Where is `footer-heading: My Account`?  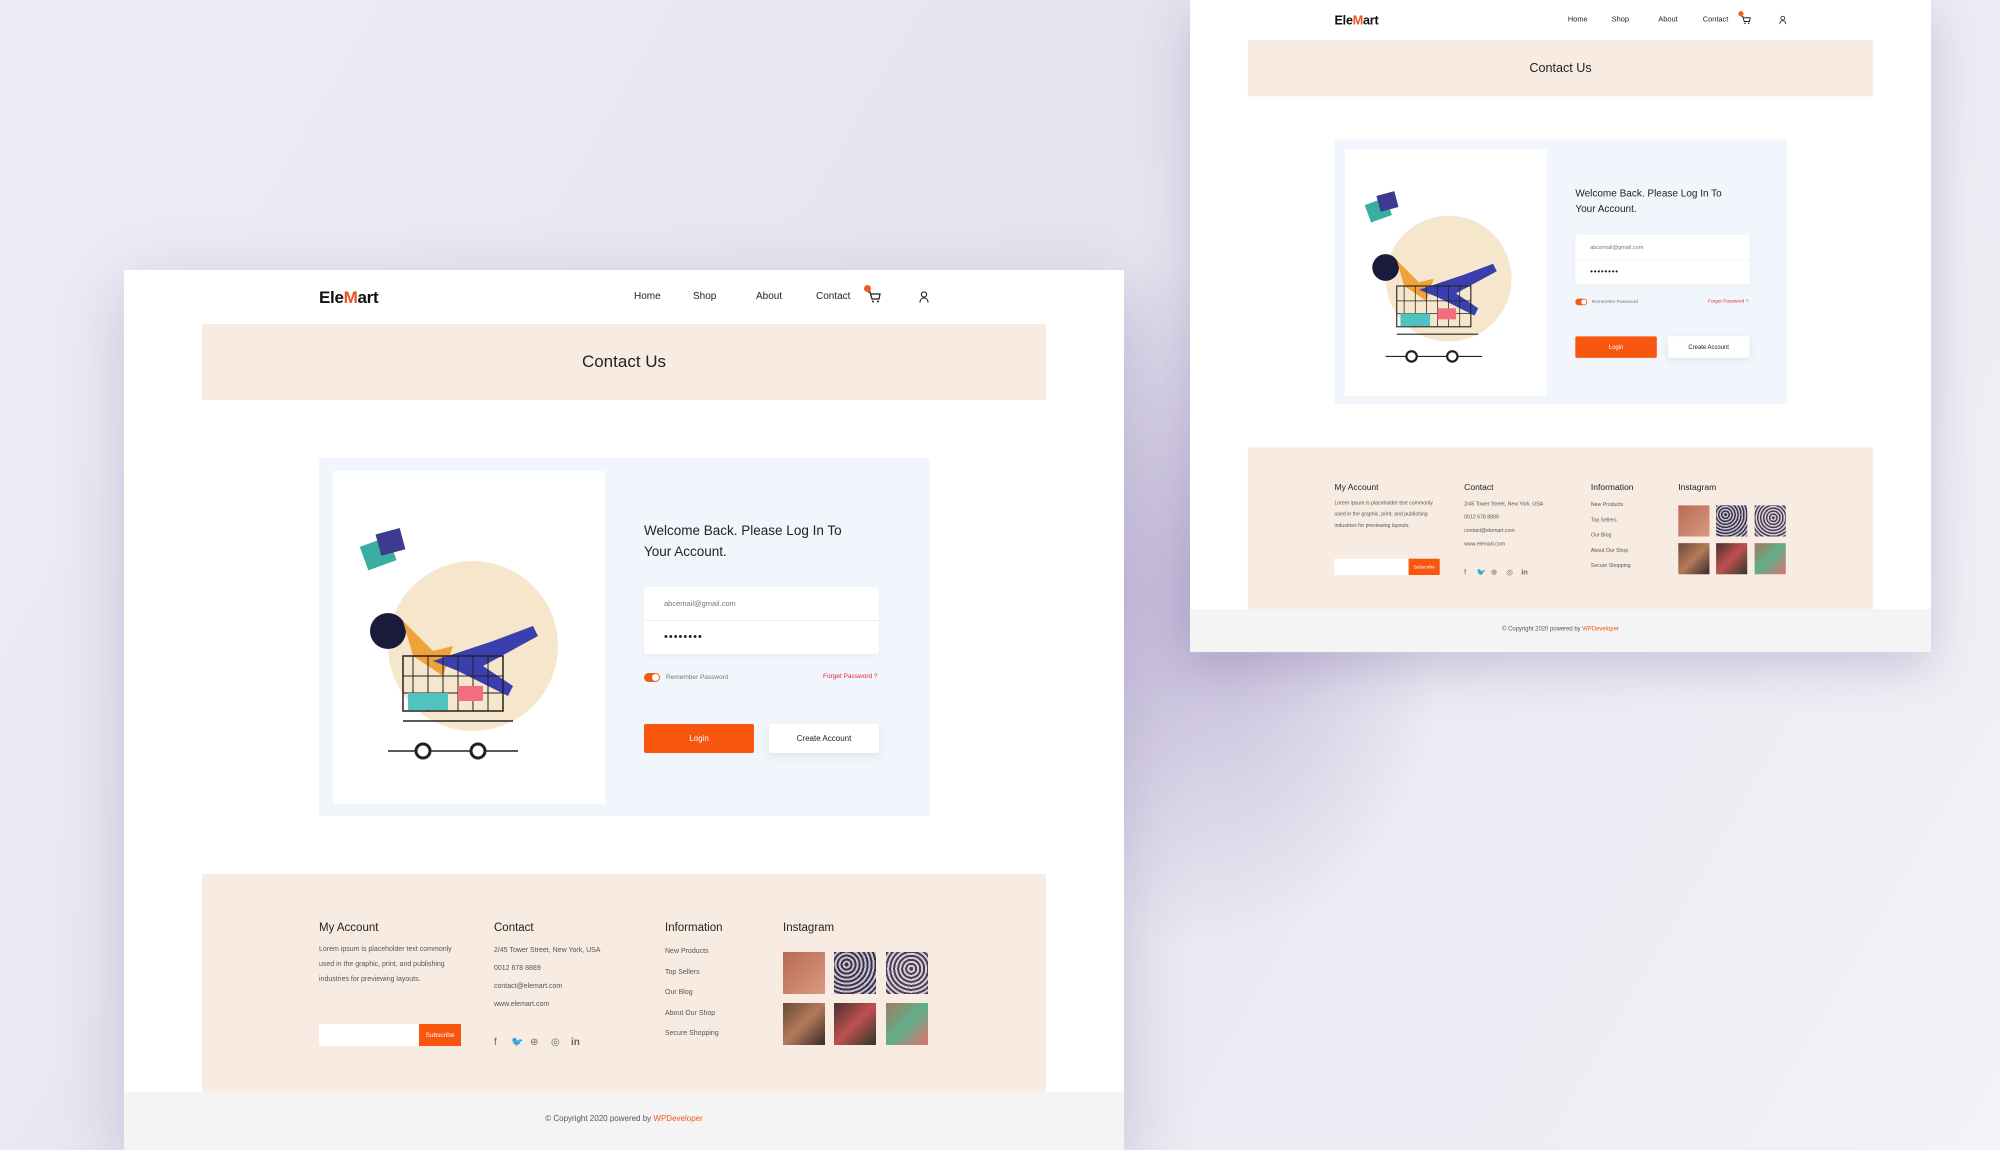 footer-heading: My Account is located at coordinates (349, 928).